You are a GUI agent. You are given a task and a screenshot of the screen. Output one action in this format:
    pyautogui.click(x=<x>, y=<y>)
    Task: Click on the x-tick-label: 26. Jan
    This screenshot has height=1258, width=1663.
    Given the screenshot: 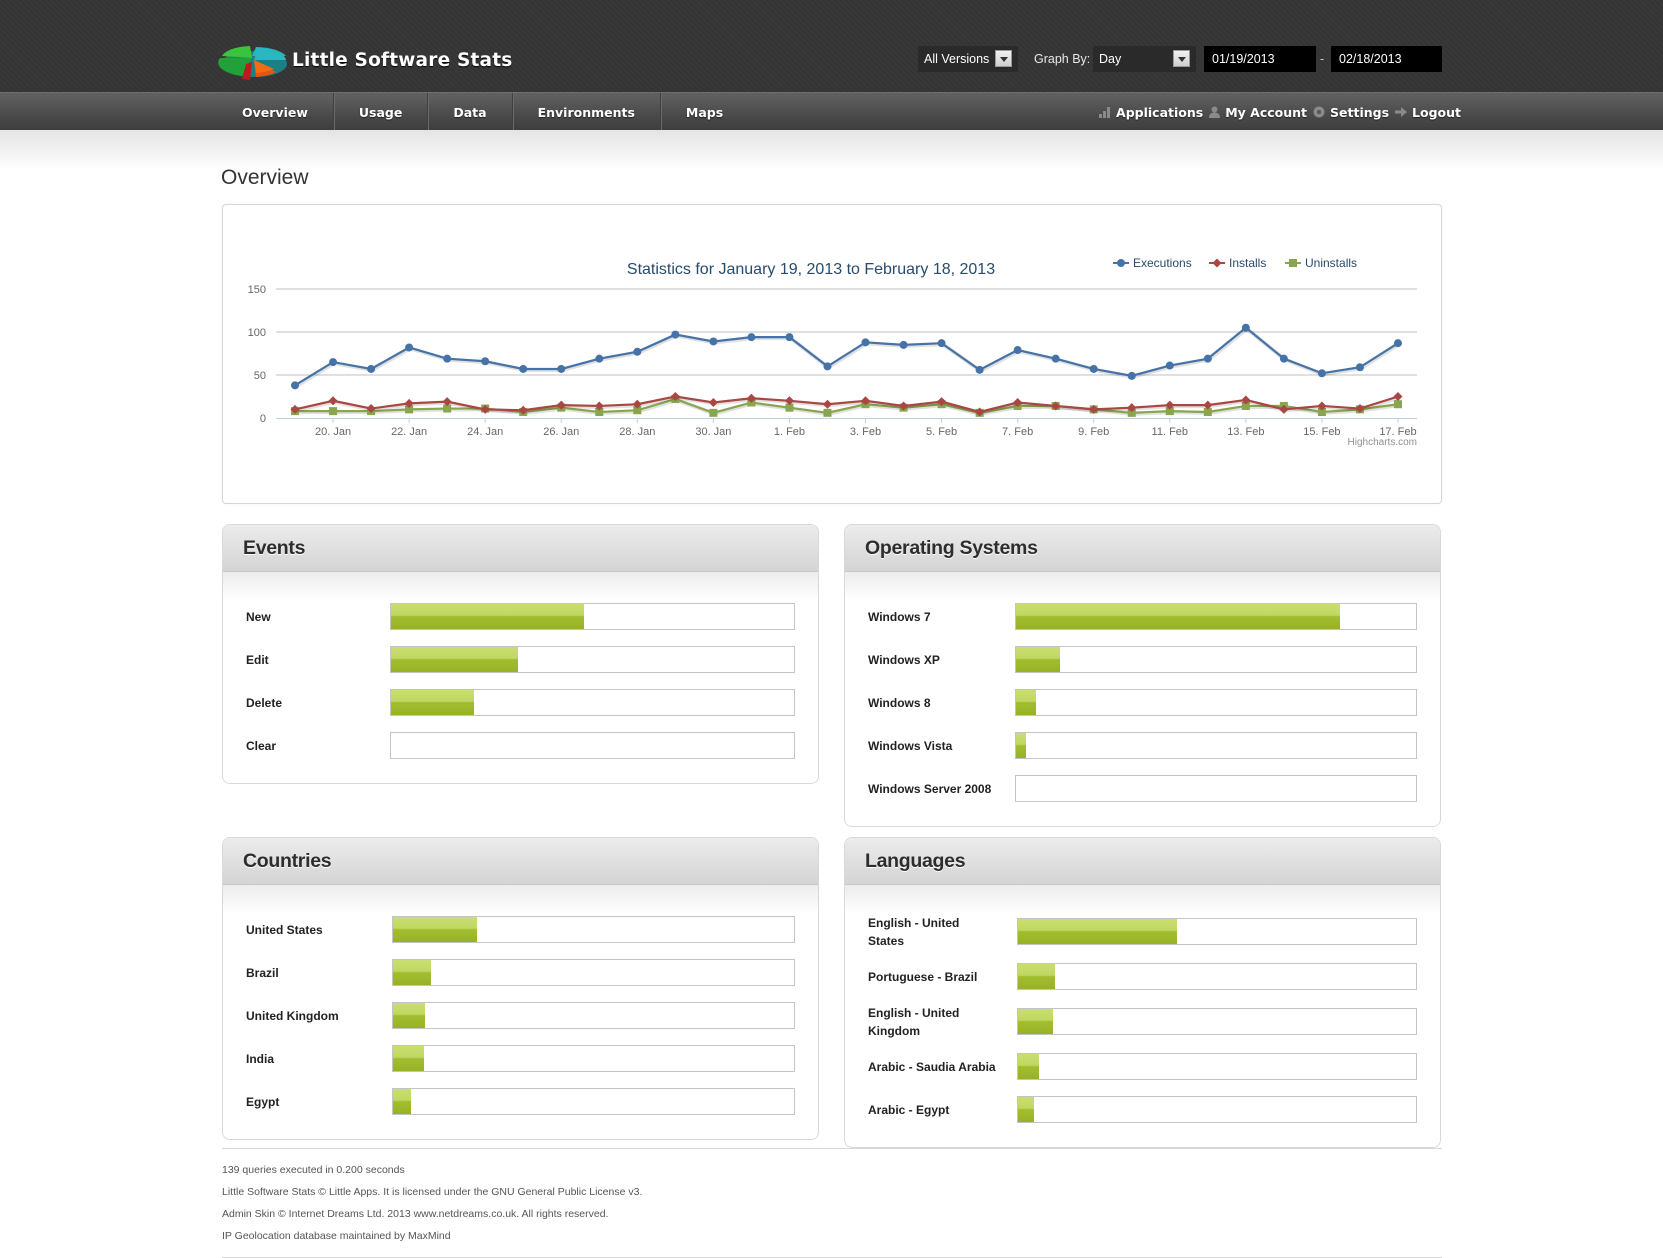 What is the action you would take?
    pyautogui.click(x=561, y=432)
    